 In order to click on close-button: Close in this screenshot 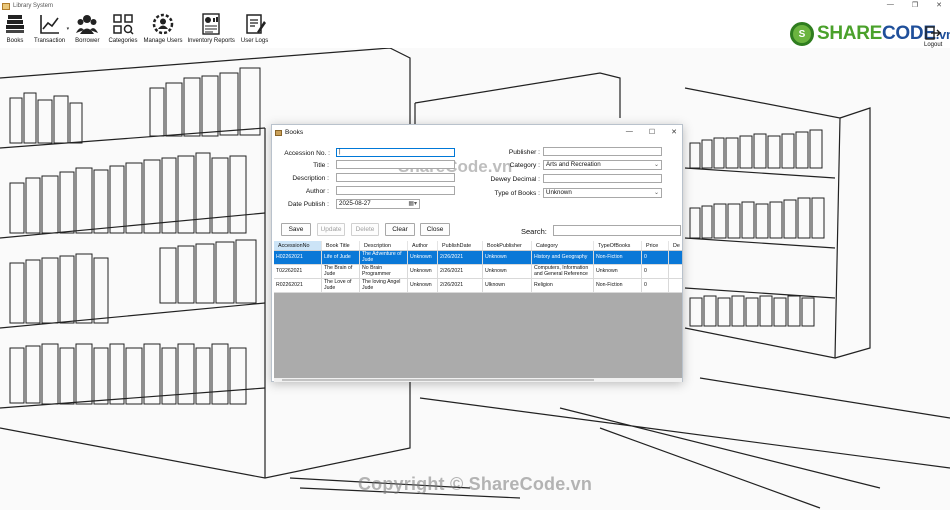, I will do `click(435, 229)`.